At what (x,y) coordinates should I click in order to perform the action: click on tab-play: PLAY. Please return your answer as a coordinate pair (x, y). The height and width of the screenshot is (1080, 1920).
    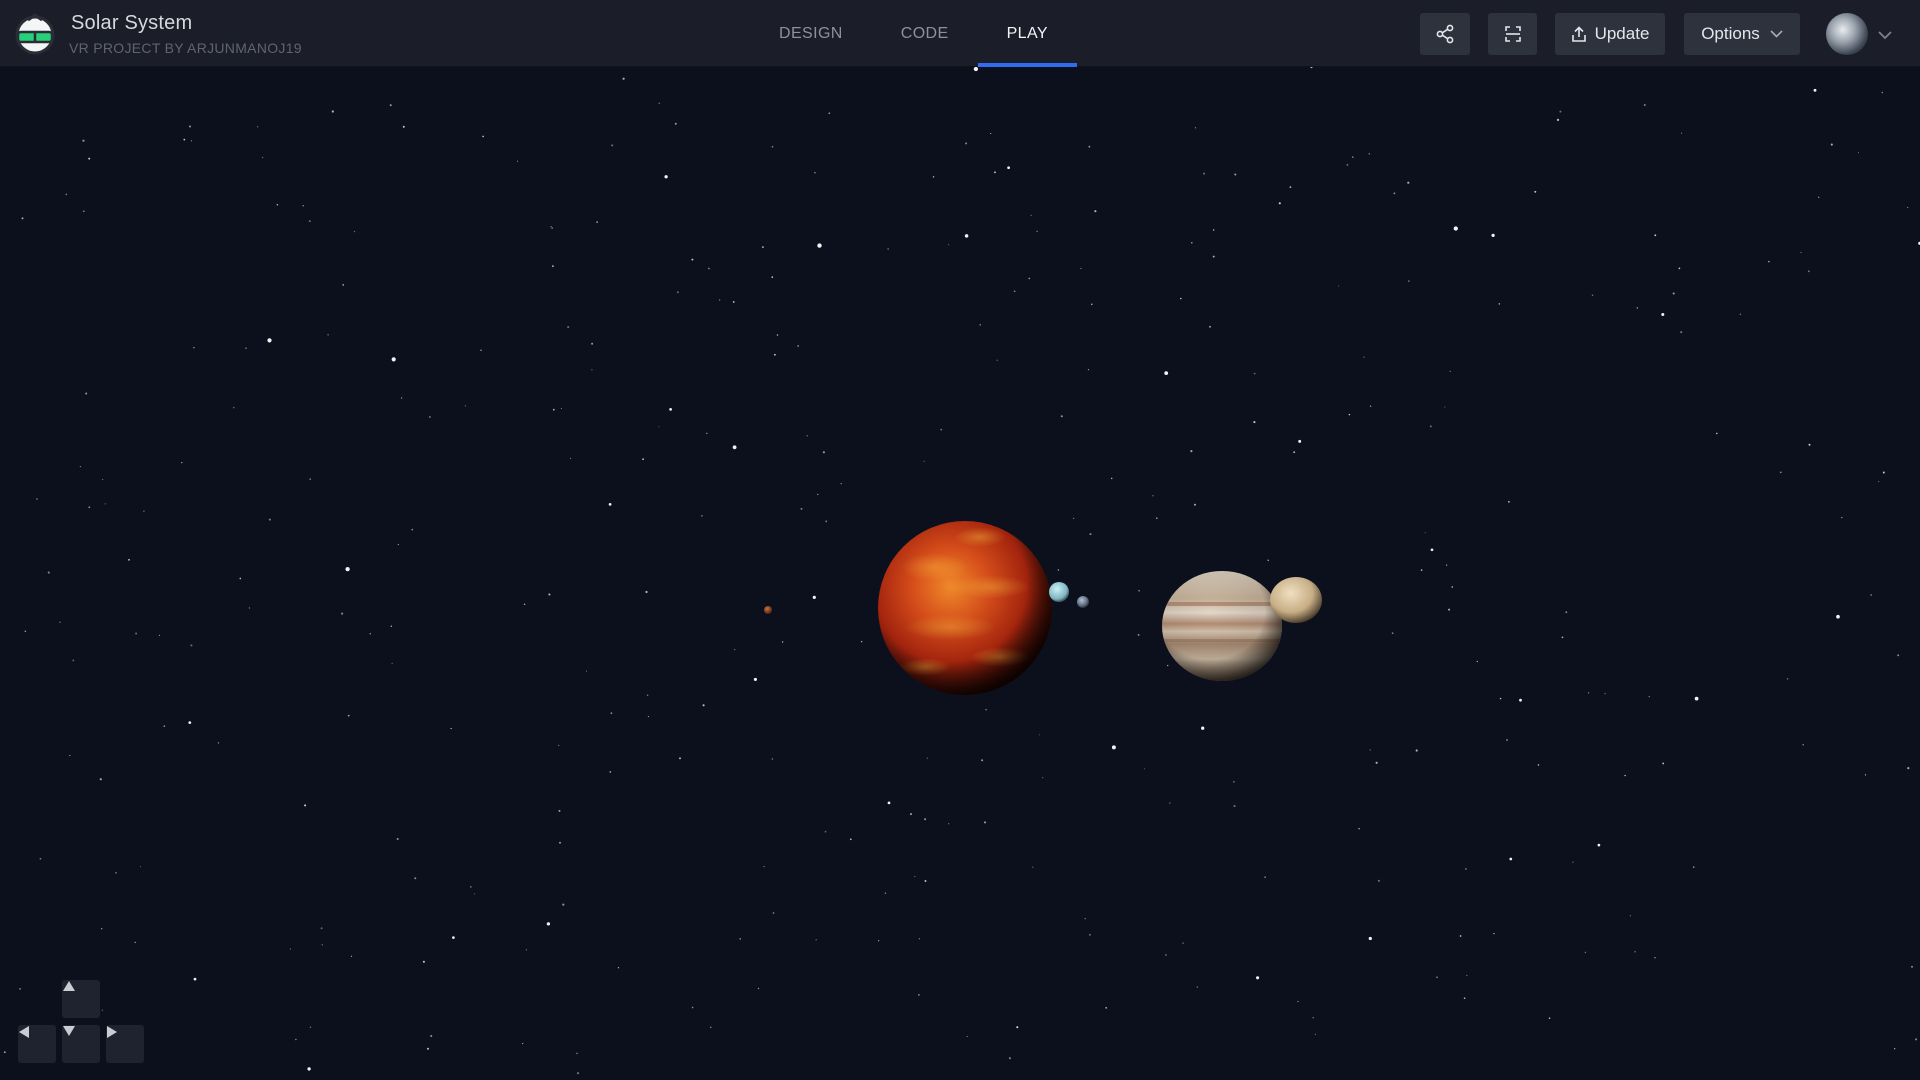
    Looking at the image, I should click on (1027, 33).